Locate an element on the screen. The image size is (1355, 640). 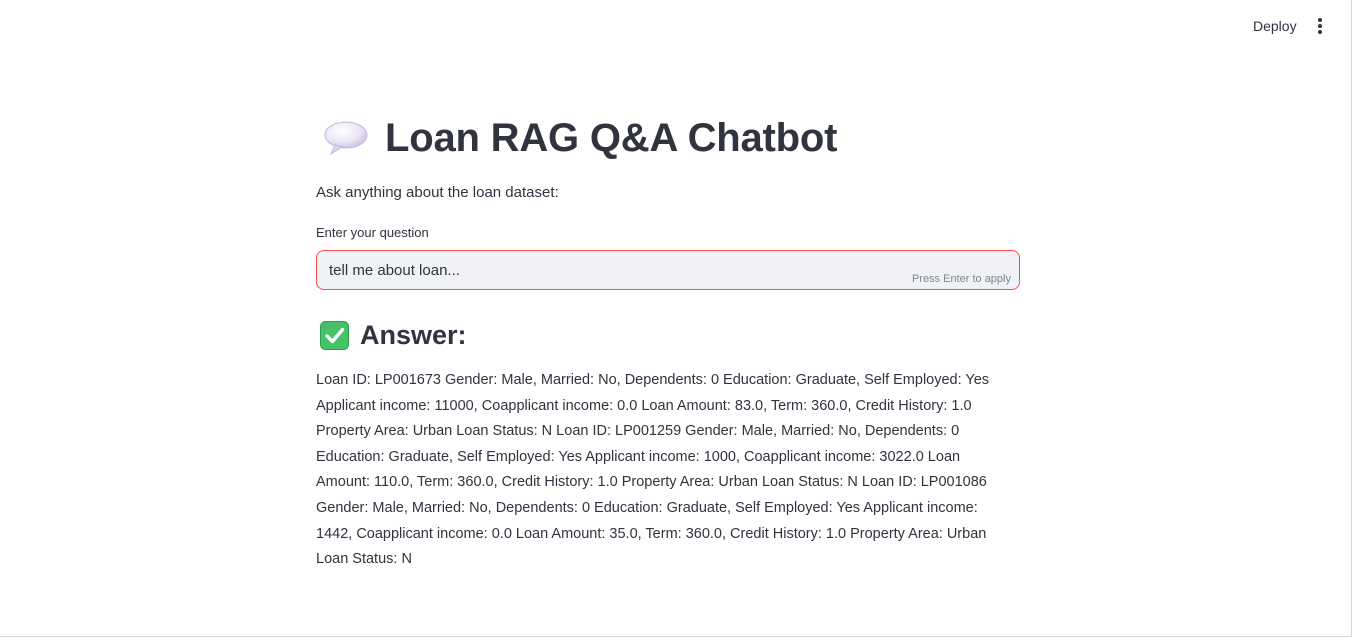
main-menu-button is located at coordinates (1320, 26).